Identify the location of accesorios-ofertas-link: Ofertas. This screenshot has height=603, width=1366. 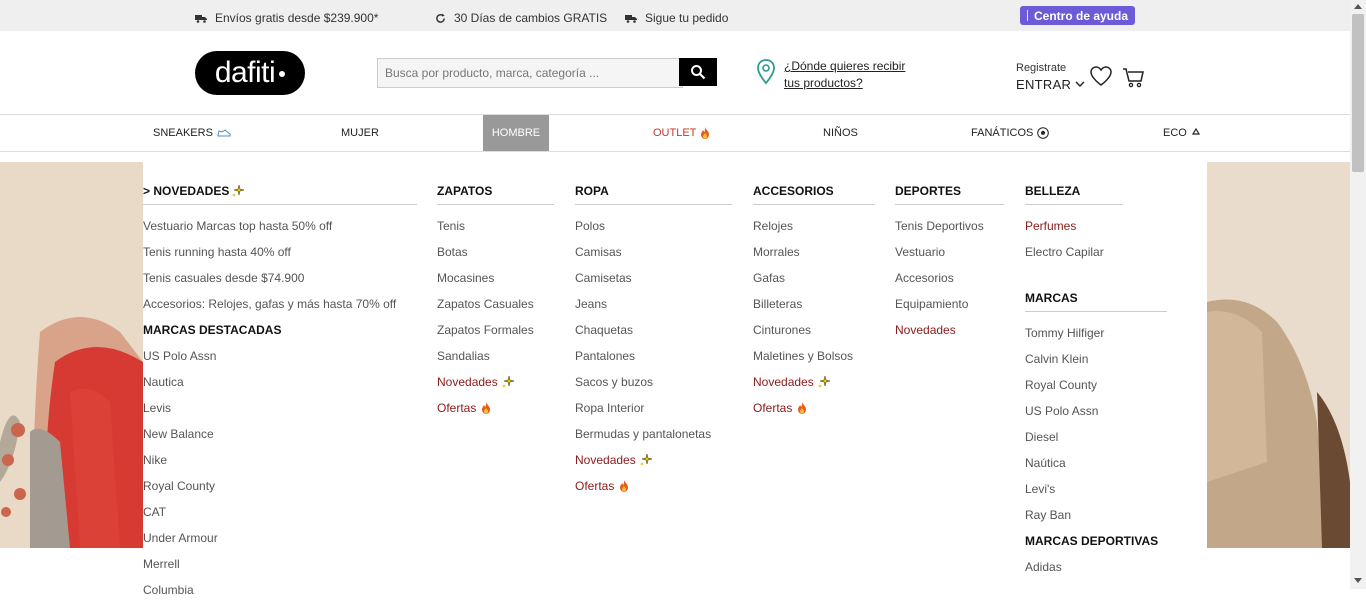
(814, 408).